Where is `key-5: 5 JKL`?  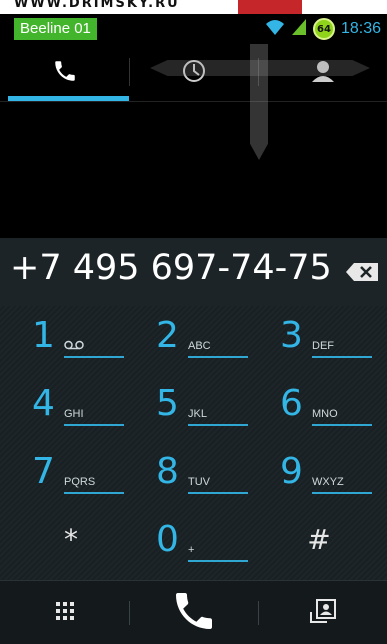
key-5: 5 JKL is located at coordinates (195, 406).